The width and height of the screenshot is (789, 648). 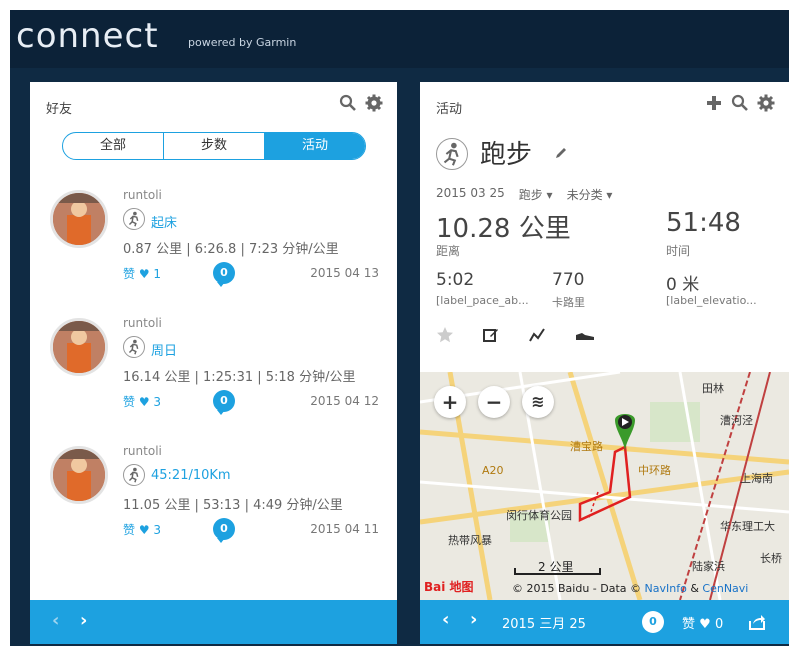 What do you see at coordinates (556, 567) in the screenshot?
I see `map-scale-label: 2 公里` at bounding box center [556, 567].